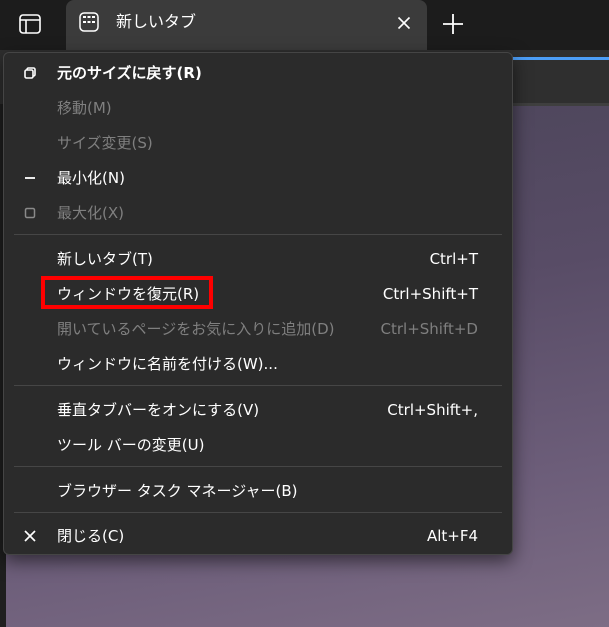 Image resolution: width=609 pixels, height=627 pixels. Describe the element at coordinates (453, 24) in the screenshot. I see `new-tab-plus-icon` at that location.